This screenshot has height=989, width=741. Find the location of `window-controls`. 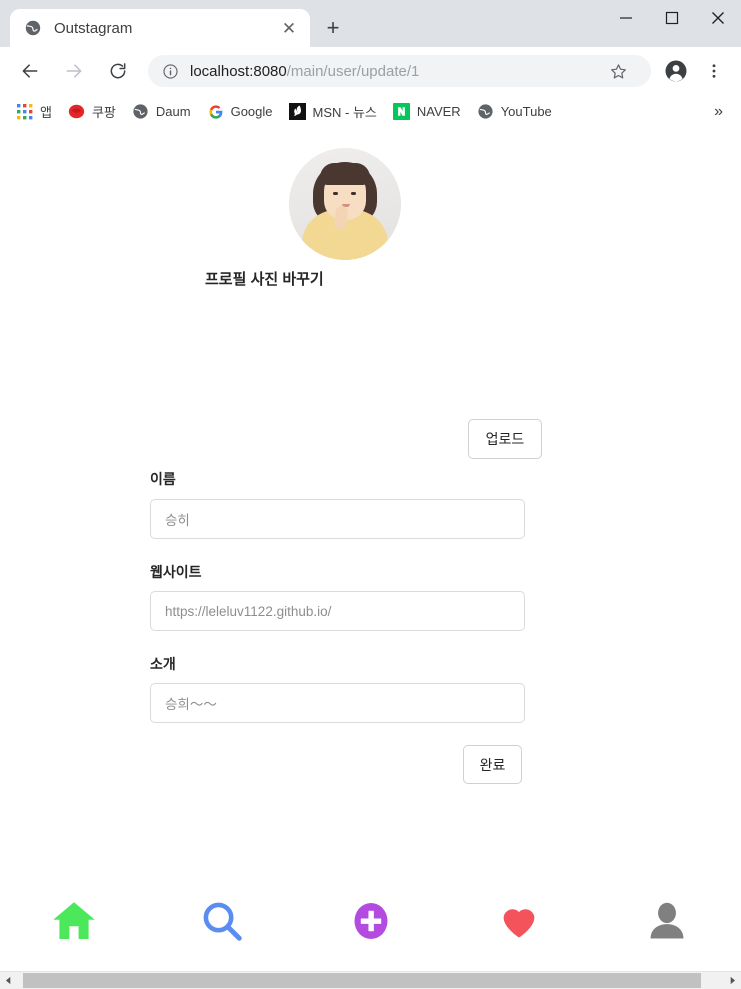

window-controls is located at coordinates (672, 18).